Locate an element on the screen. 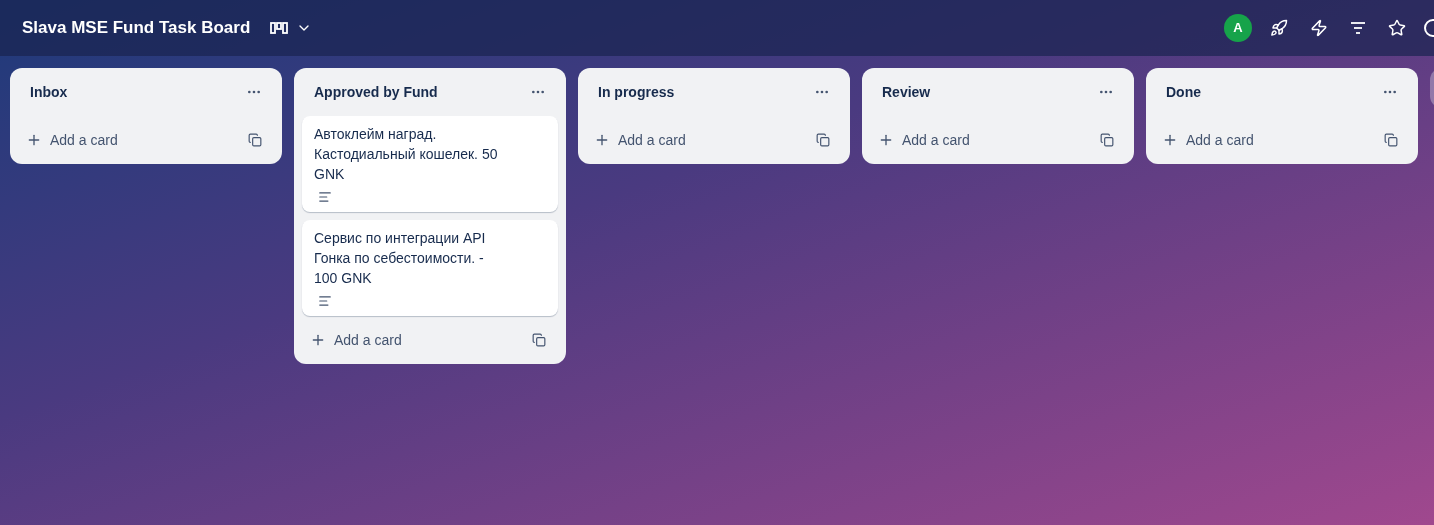 This screenshot has width=1434, height=525. list-title: Review is located at coordinates (906, 92).